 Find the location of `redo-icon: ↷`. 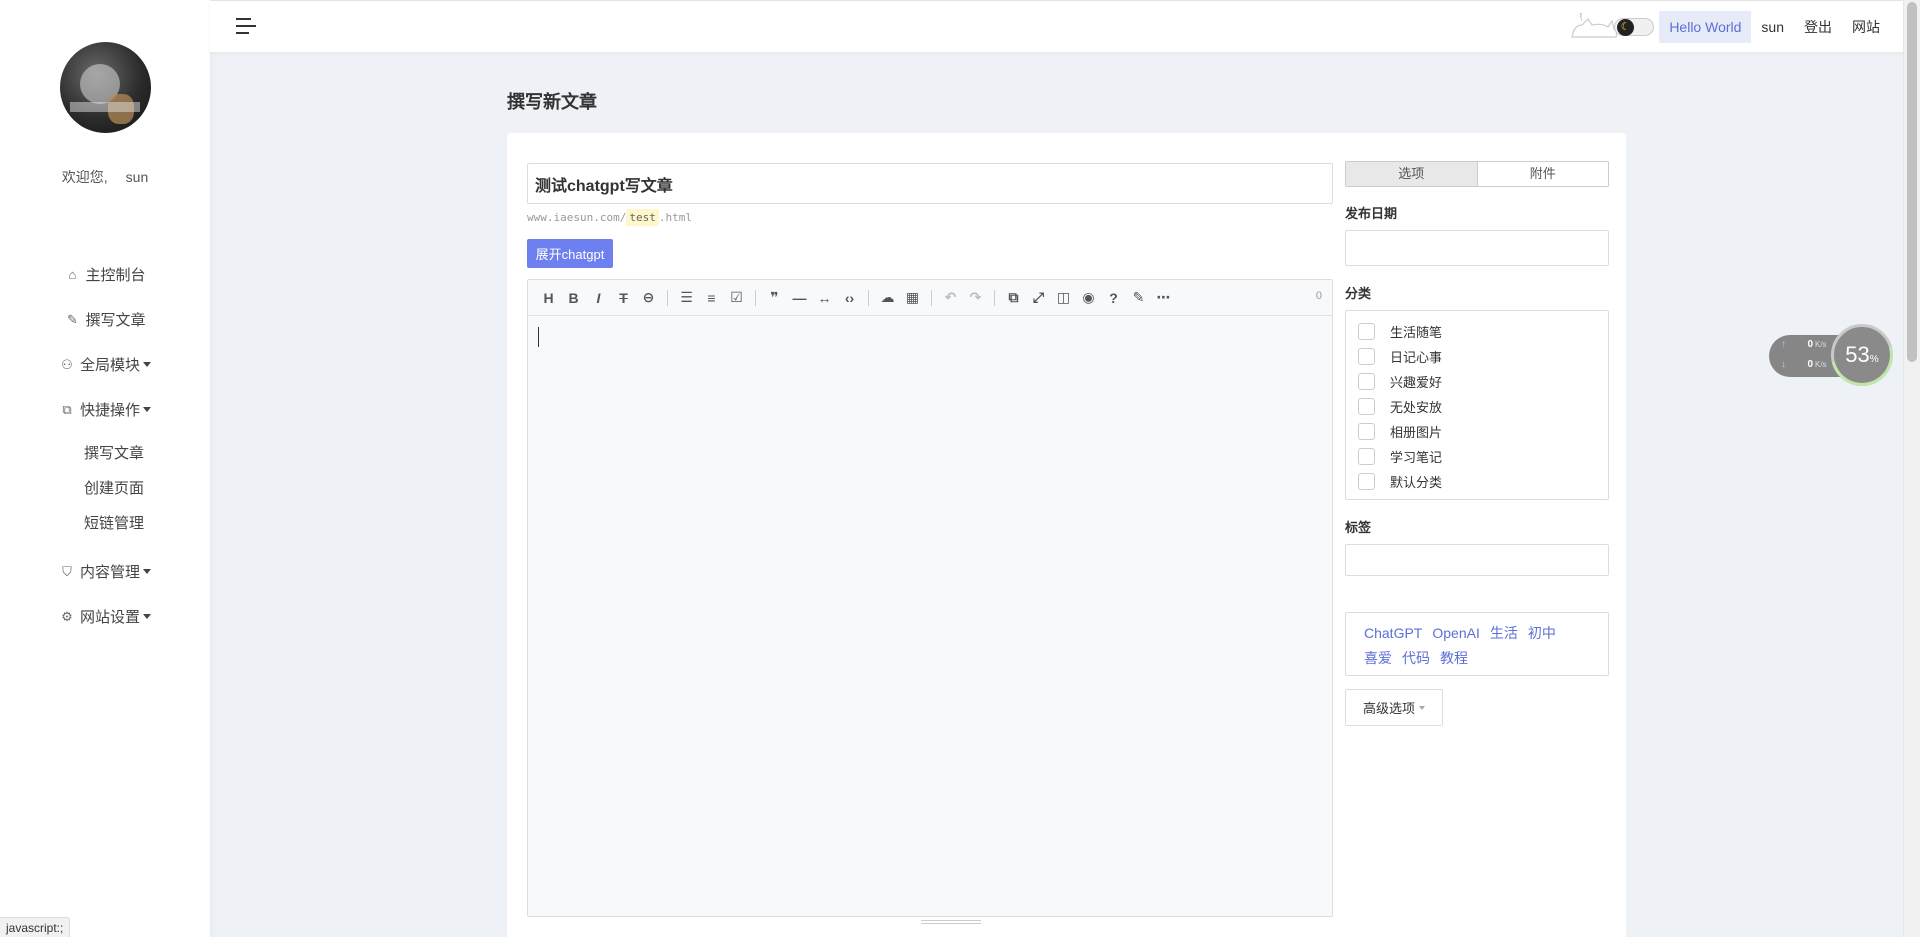

redo-icon: ↷ is located at coordinates (975, 298).